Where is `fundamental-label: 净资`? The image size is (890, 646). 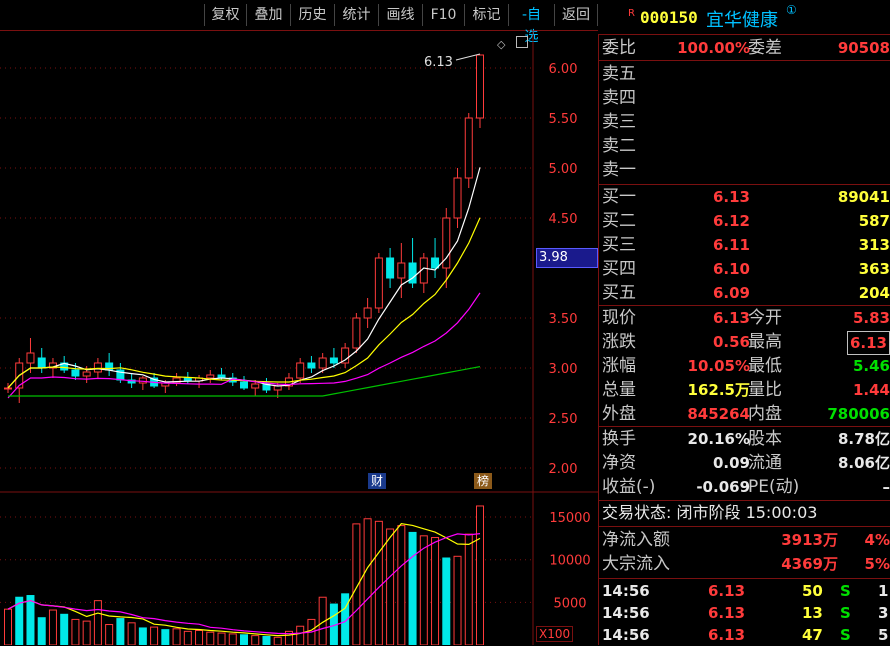 fundamental-label: 净资 is located at coordinates (619, 463).